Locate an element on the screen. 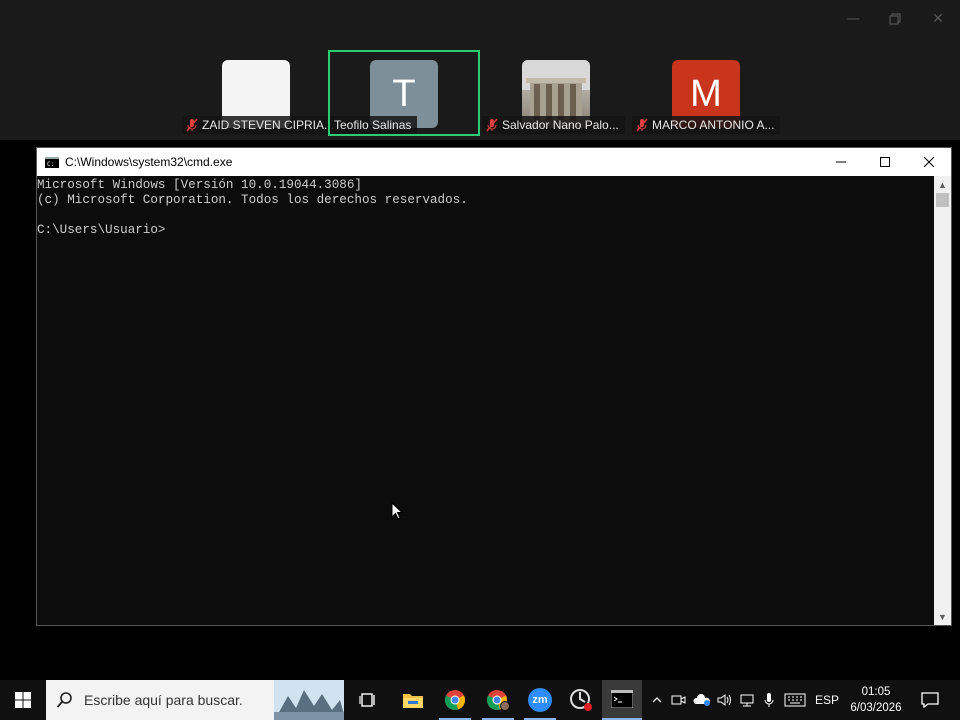 This screenshot has height=720, width=960. close-icon: ✕ is located at coordinates (938, 19).